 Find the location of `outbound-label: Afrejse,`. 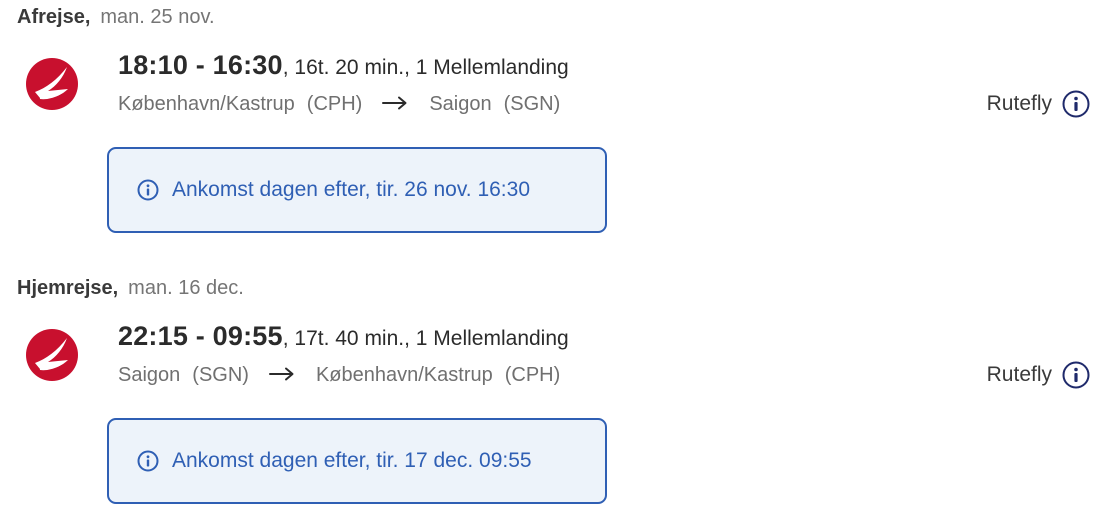

outbound-label: Afrejse, is located at coordinates (54, 17).